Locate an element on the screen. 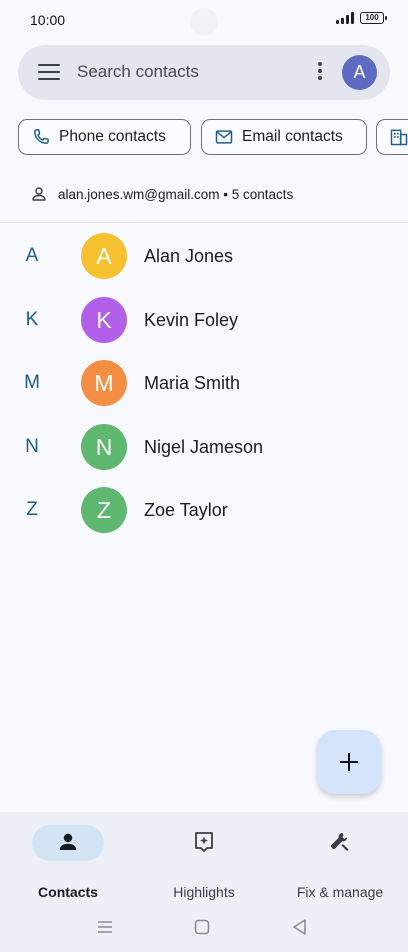 The image size is (408, 952). person-outline-icon is located at coordinates (39, 194).